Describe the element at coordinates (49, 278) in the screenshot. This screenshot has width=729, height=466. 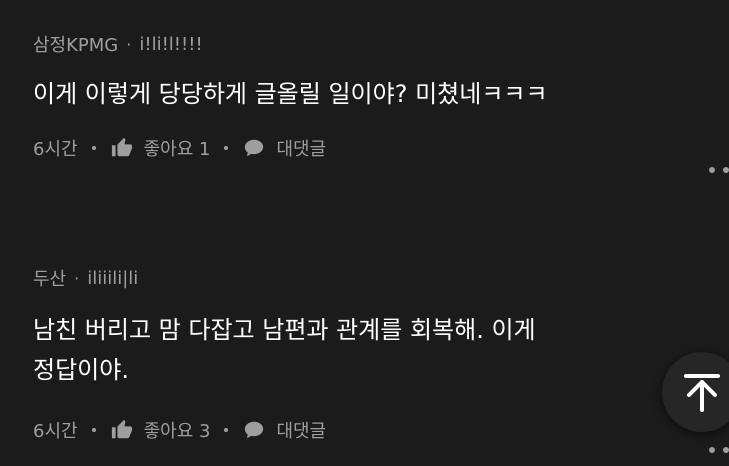
I see `comment-author: 두산` at that location.